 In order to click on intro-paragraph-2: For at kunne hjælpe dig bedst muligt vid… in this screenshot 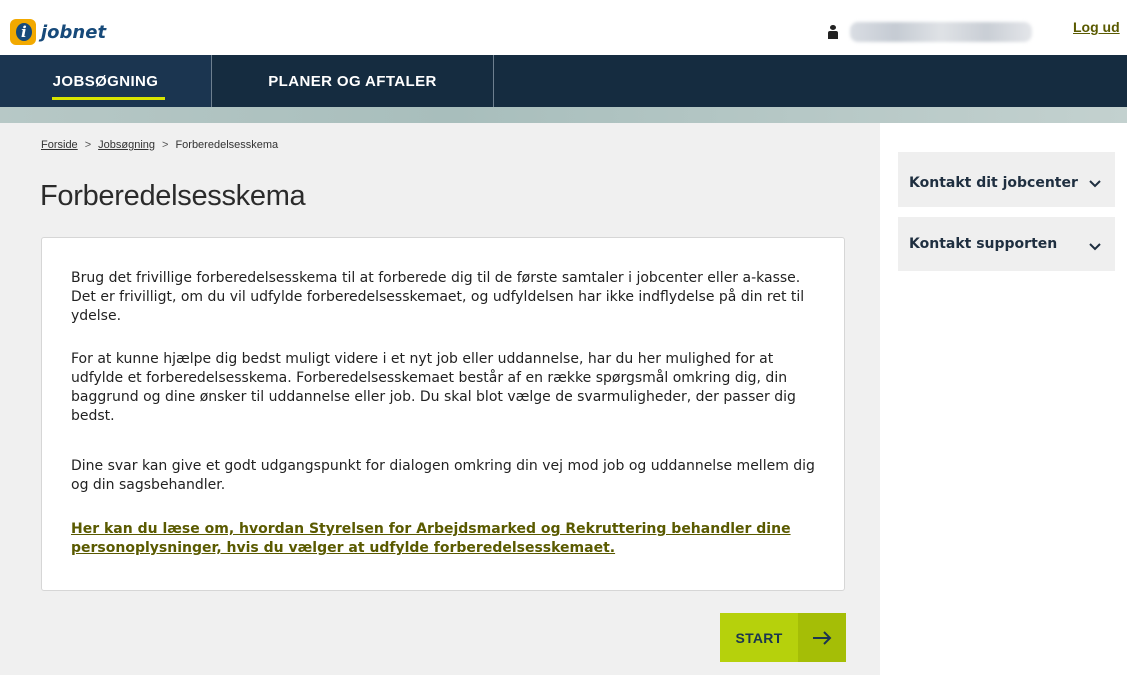, I will do `click(433, 387)`.